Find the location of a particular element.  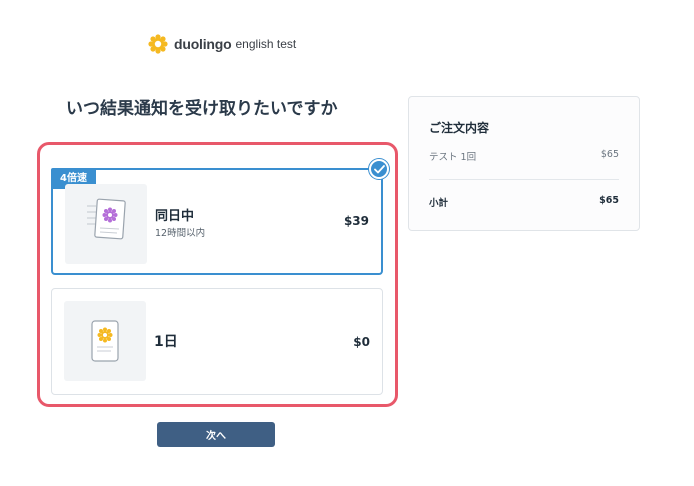

brand-logo: duolingo english test is located at coordinates (222, 44).